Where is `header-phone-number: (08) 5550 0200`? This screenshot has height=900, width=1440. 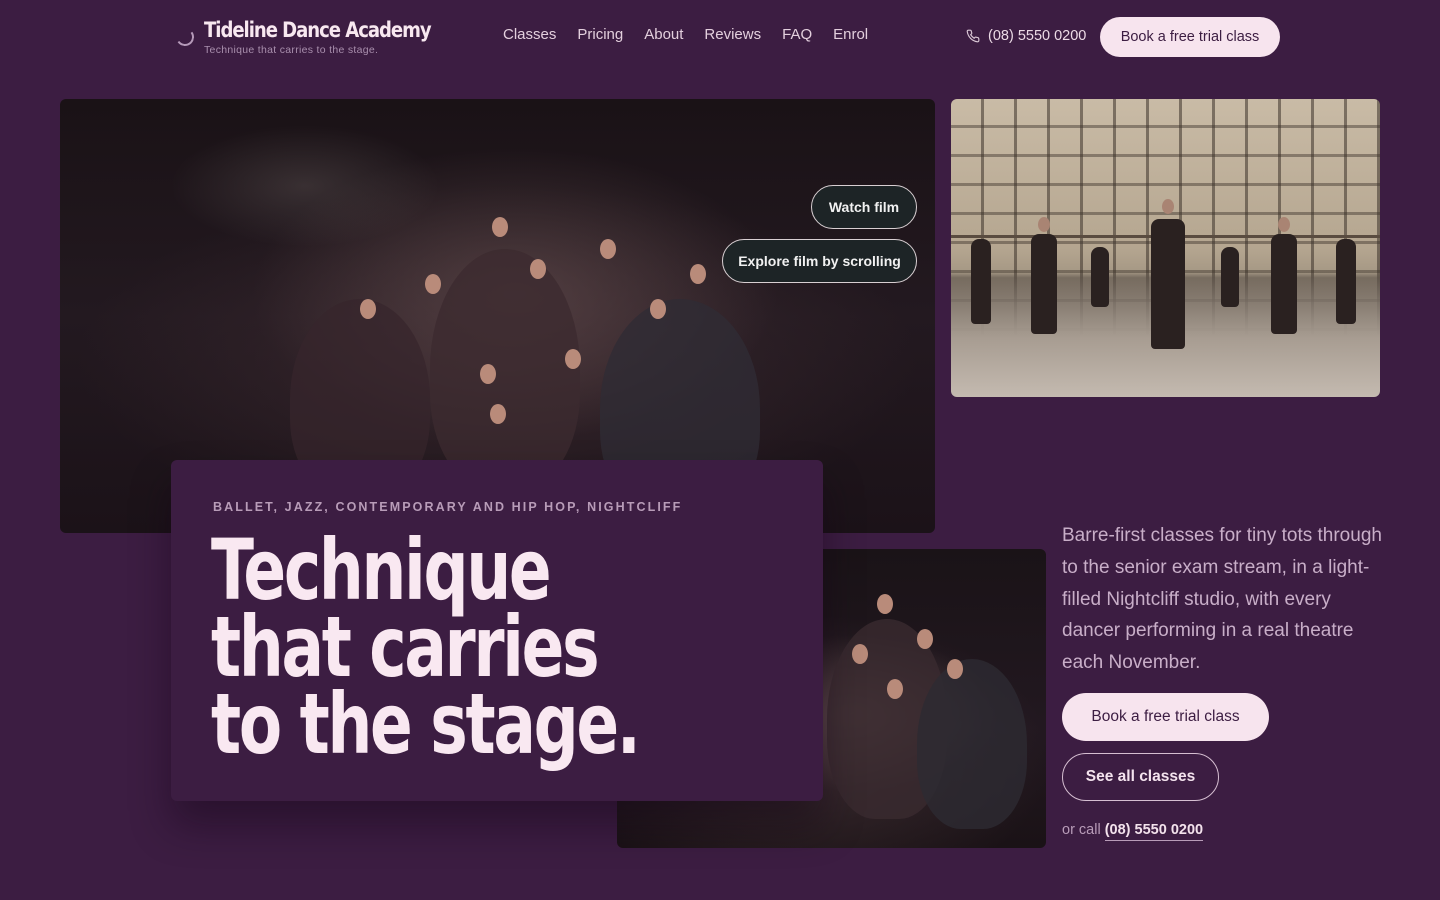
header-phone-number: (08) 5550 0200 is located at coordinates (1037, 36).